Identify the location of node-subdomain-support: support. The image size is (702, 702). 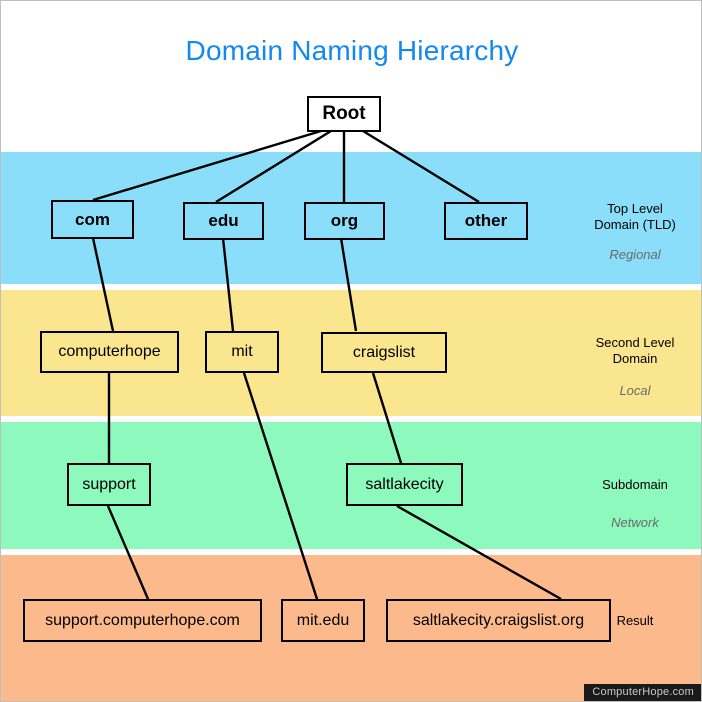
(109, 484).